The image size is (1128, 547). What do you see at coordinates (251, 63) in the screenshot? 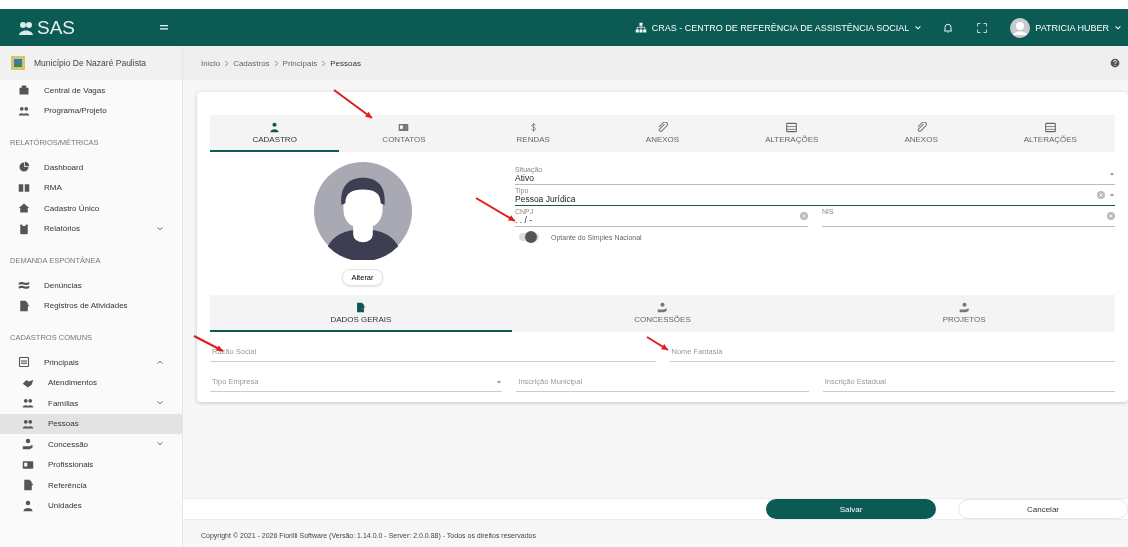
I see `breadcrumb-link: Cadastros` at bounding box center [251, 63].